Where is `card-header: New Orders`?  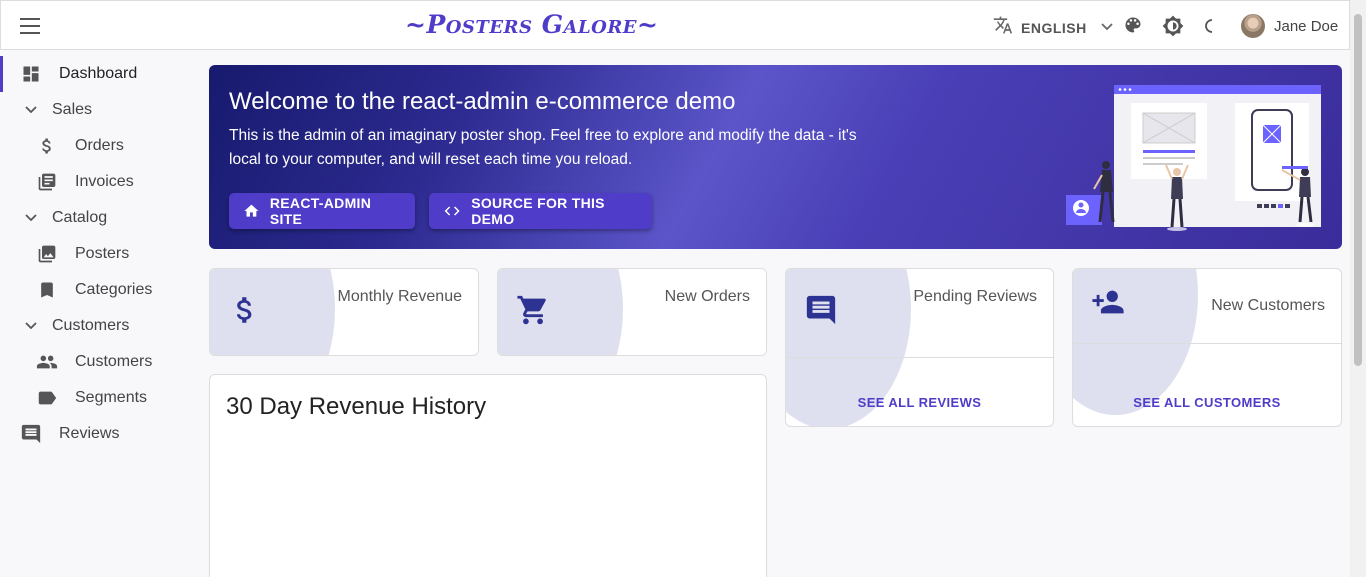 card-header: New Orders is located at coordinates (632, 312).